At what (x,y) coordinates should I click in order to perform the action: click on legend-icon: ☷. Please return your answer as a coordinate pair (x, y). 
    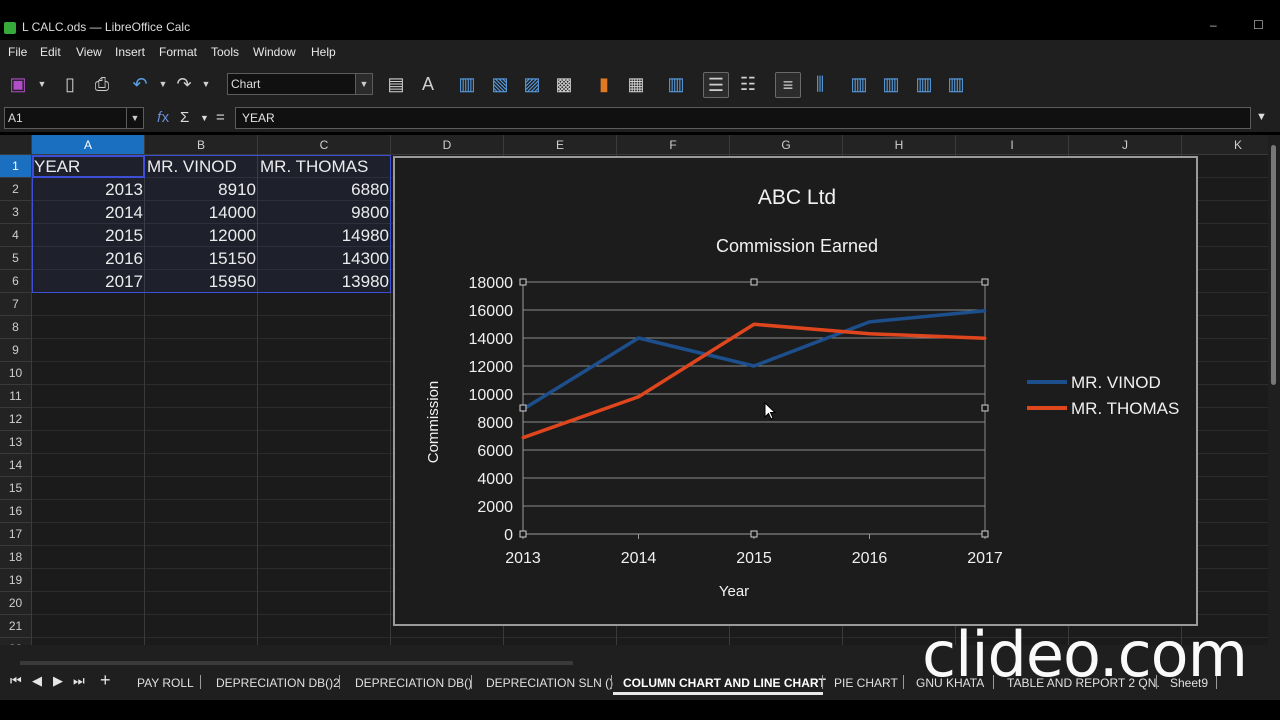
    Looking at the image, I should click on (748, 84).